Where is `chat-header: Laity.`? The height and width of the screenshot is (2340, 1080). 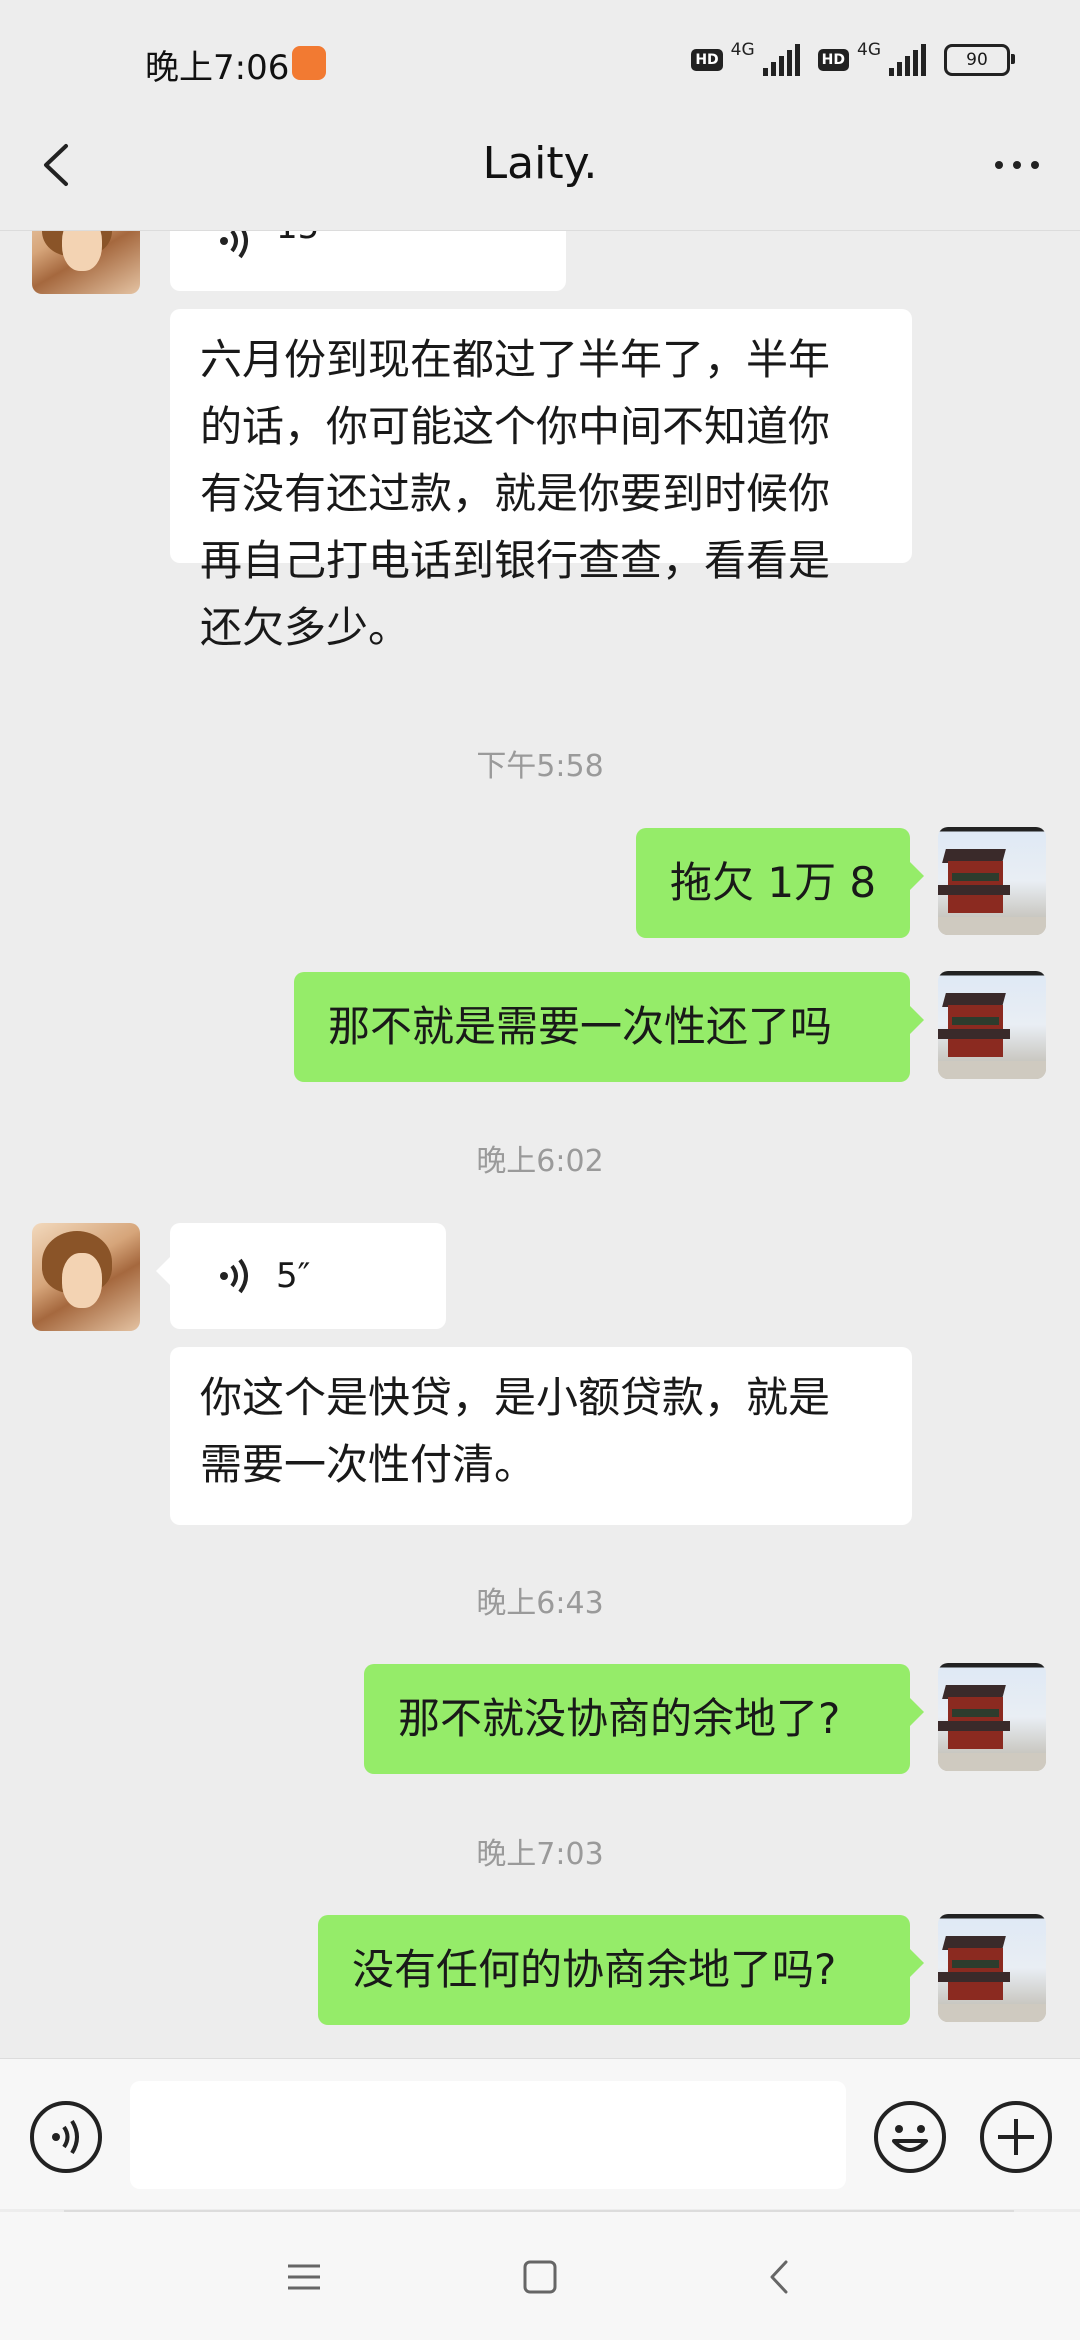 chat-header: Laity. is located at coordinates (540, 165).